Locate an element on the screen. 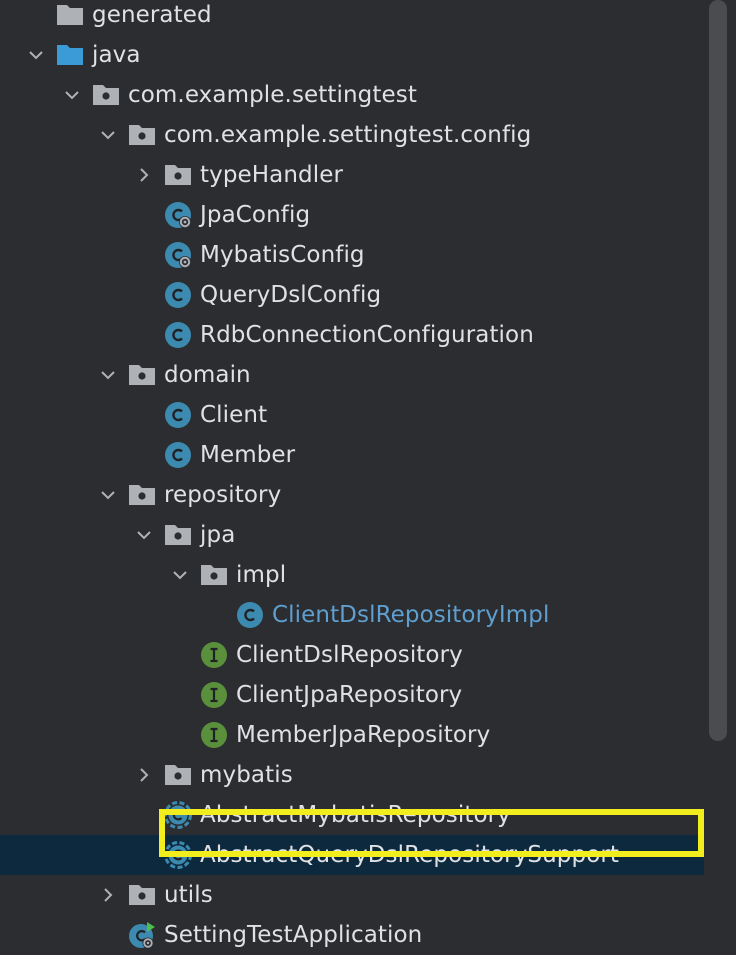 Image resolution: width=736 pixels, height=955 pixels. tree-row-repository: repository is located at coordinates (352, 495).